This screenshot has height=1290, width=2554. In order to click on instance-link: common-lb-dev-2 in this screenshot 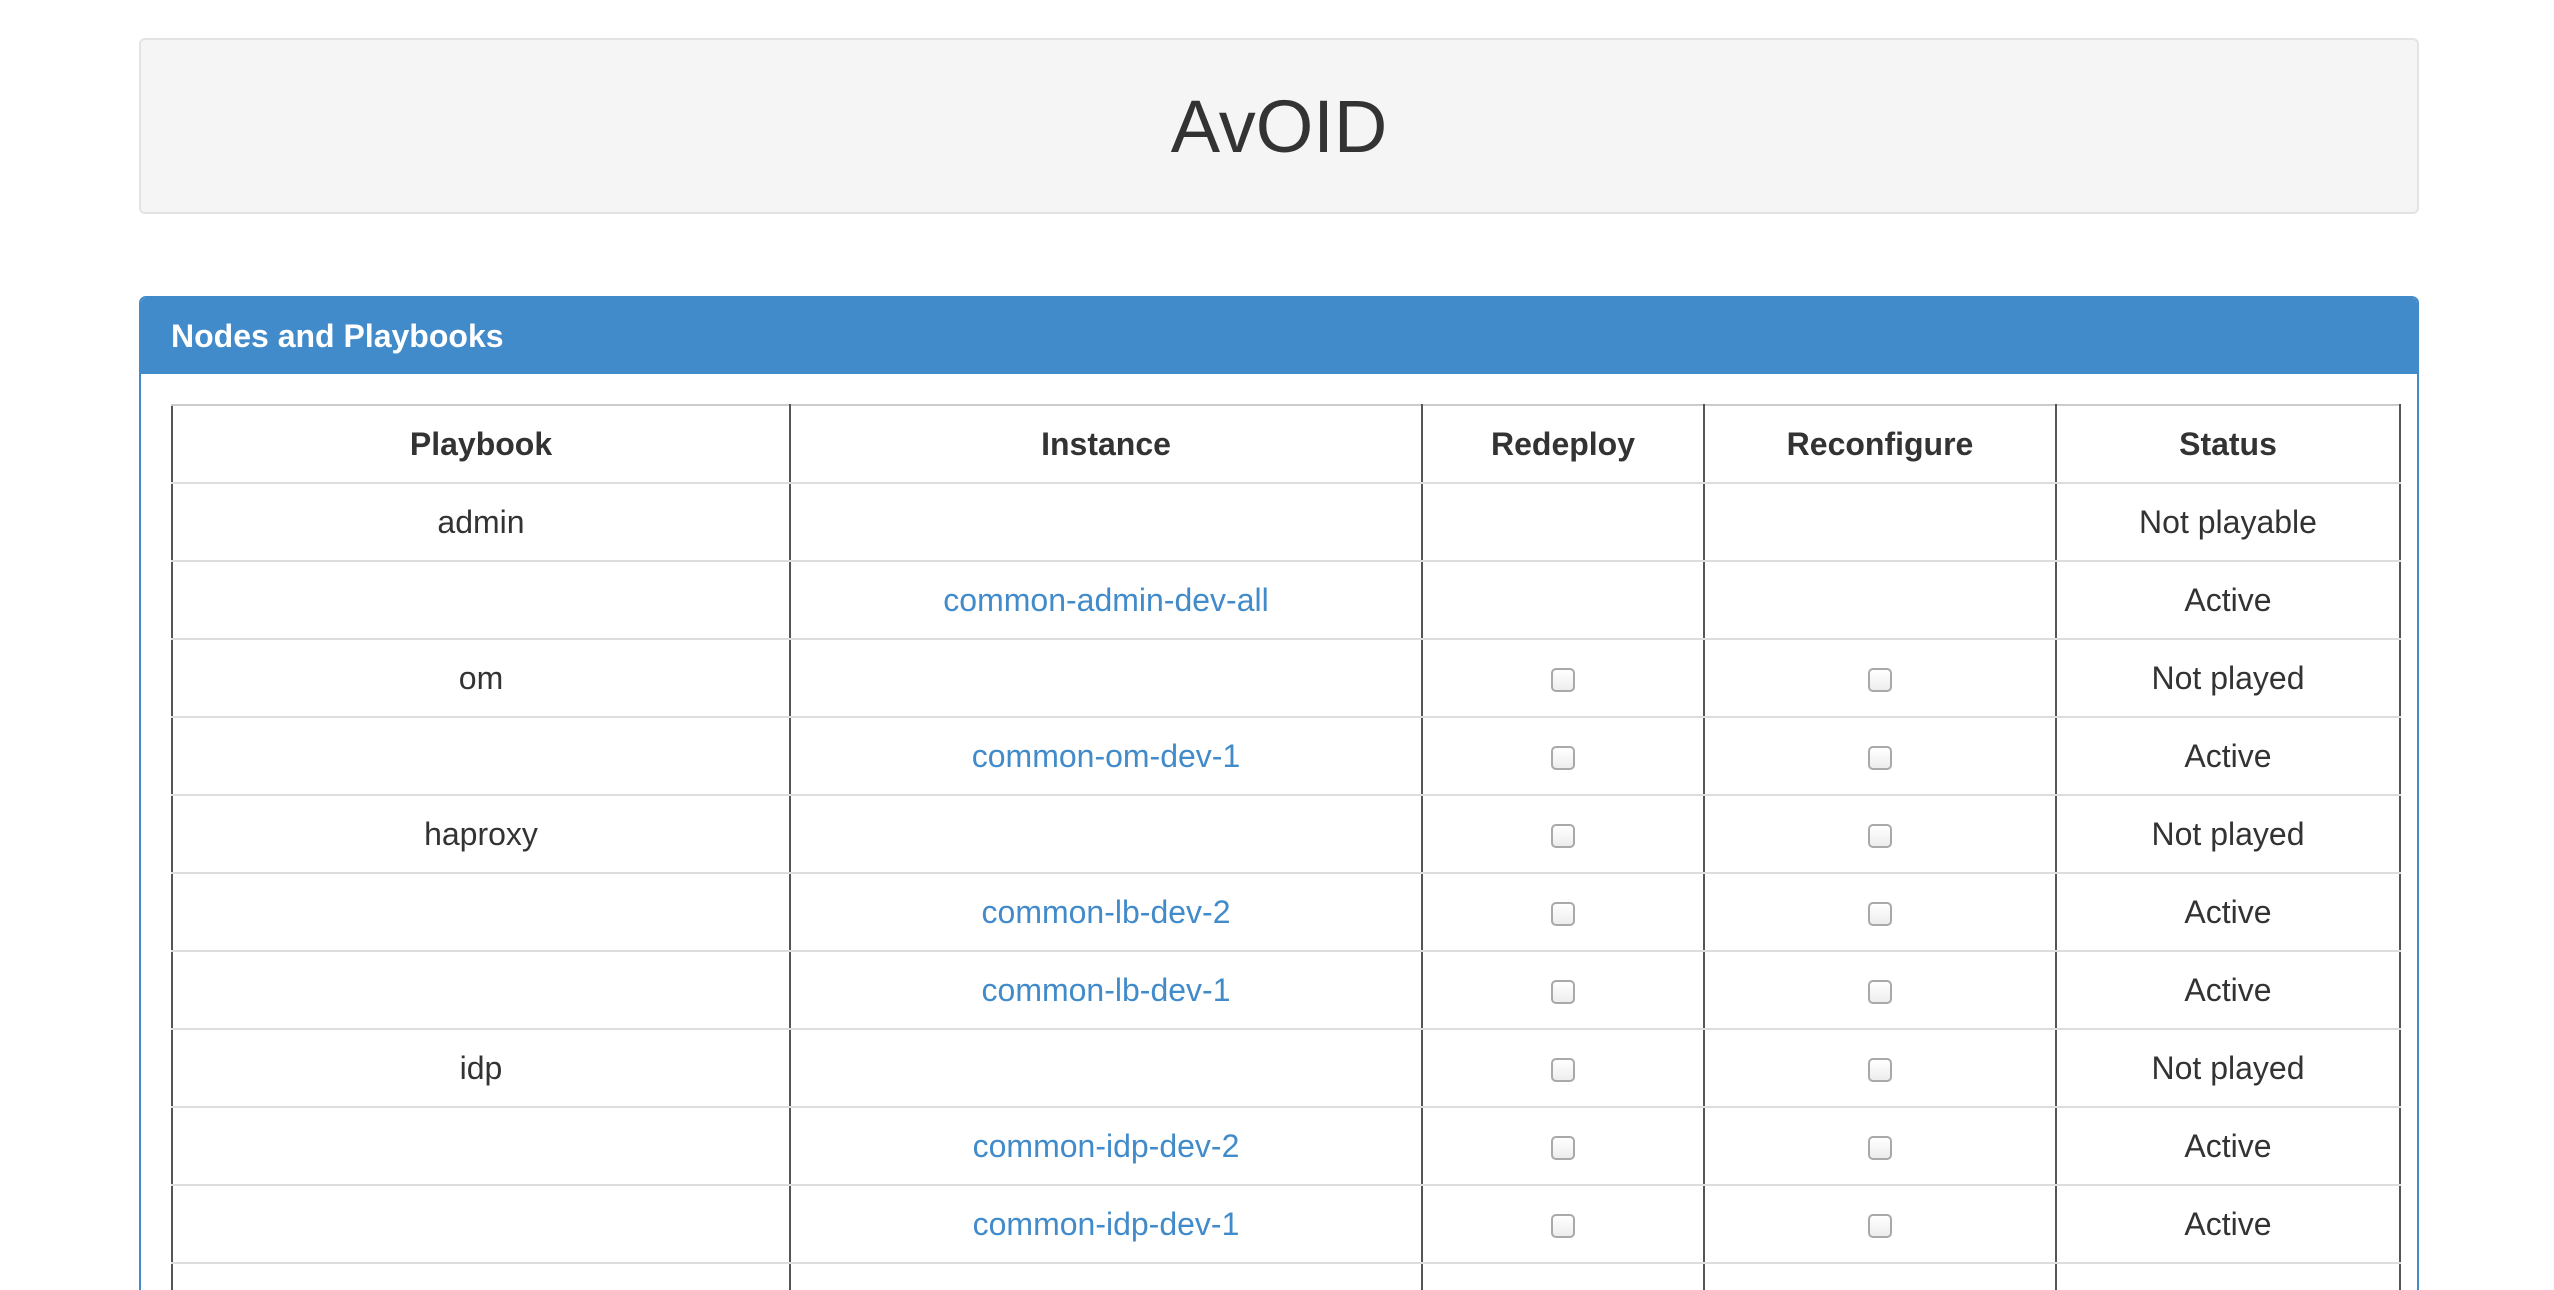, I will do `click(1106, 912)`.